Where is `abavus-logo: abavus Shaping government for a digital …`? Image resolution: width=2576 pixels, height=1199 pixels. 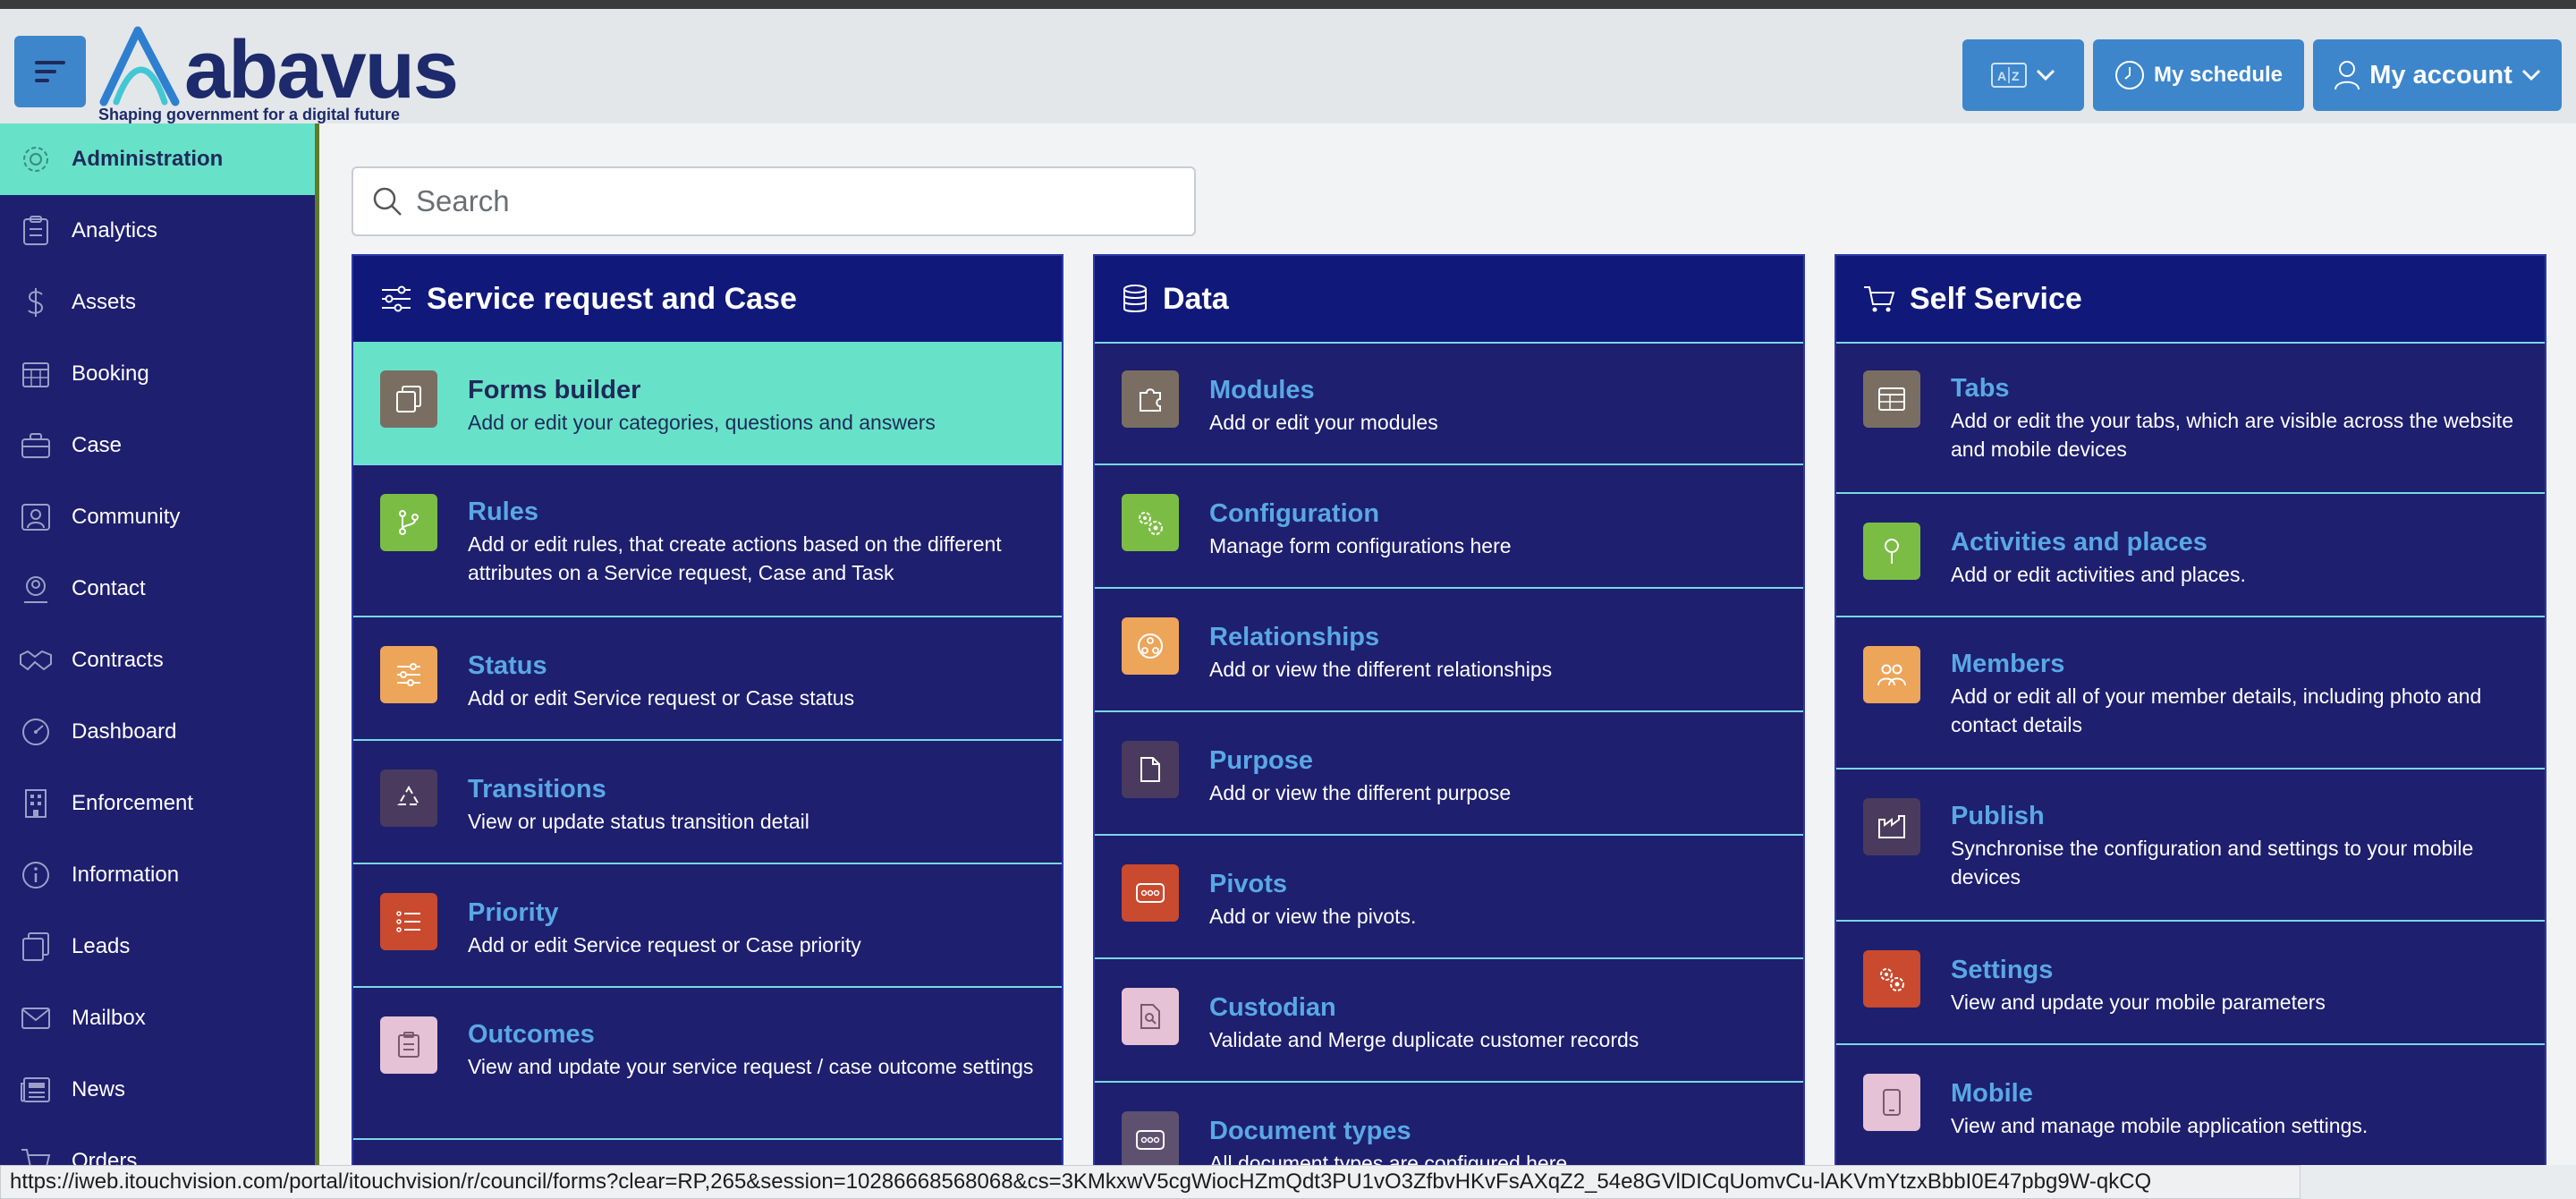
abavus-logo: abavus Shaping government for a digital … is located at coordinates (284, 72).